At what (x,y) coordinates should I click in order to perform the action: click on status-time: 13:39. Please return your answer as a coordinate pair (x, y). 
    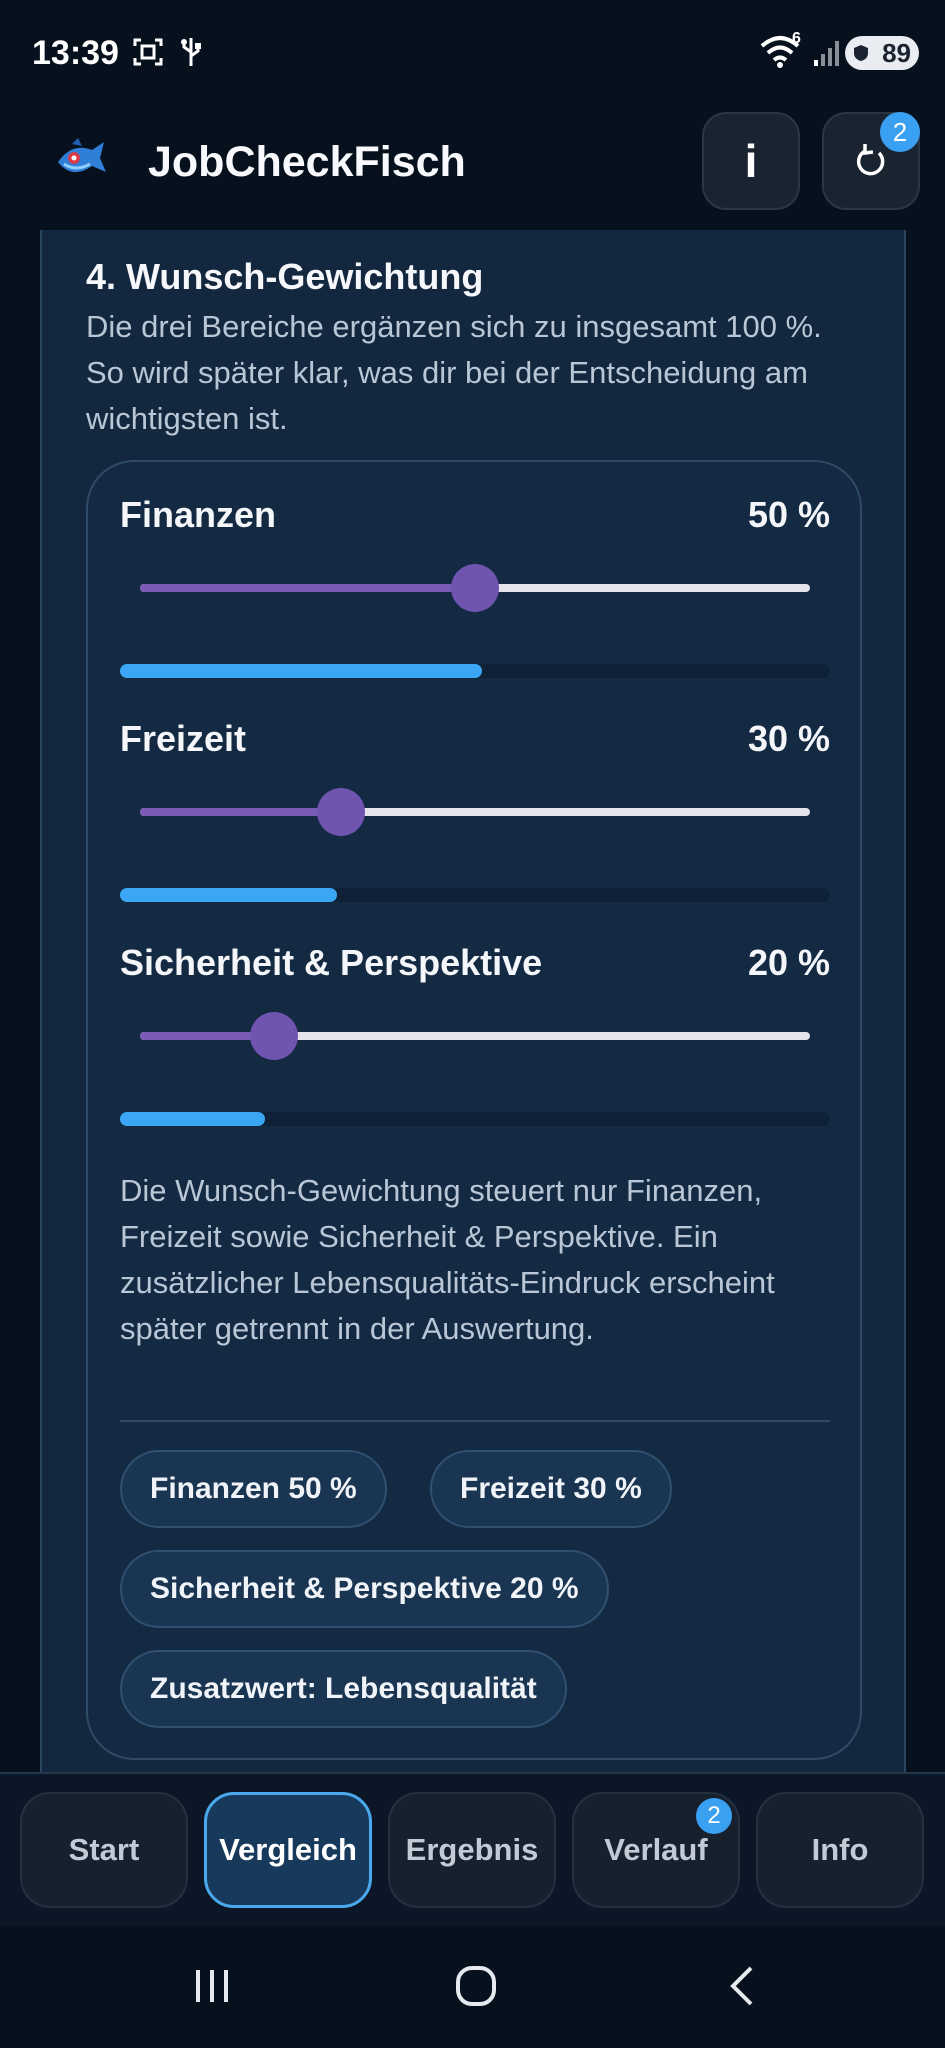
    Looking at the image, I should click on (75, 53).